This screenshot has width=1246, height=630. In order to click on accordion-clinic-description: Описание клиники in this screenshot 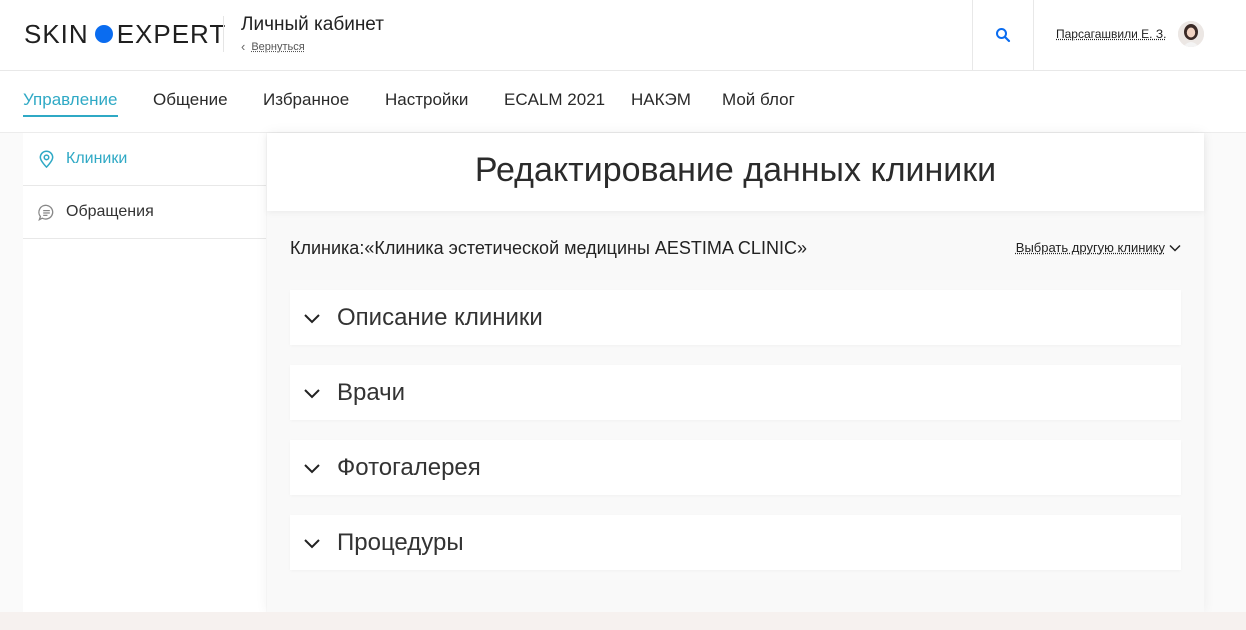, I will do `click(735, 317)`.